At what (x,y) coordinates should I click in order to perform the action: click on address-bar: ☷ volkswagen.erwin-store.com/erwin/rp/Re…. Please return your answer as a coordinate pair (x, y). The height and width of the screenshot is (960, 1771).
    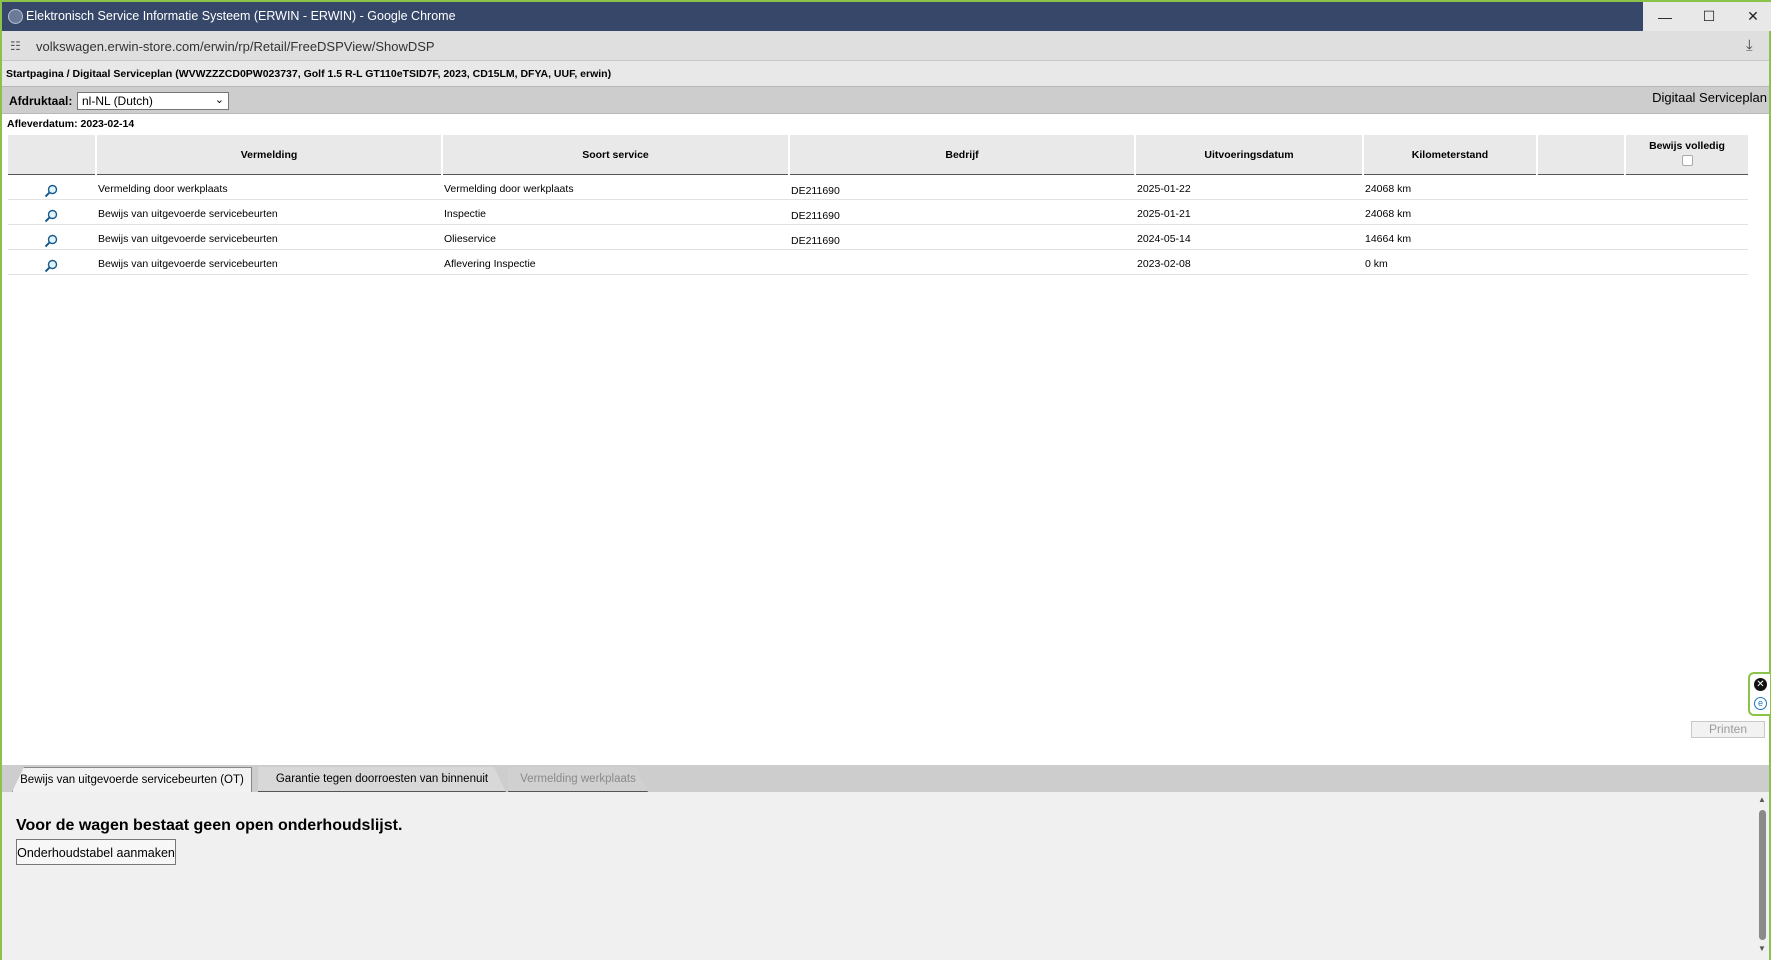
    Looking at the image, I should click on (885, 46).